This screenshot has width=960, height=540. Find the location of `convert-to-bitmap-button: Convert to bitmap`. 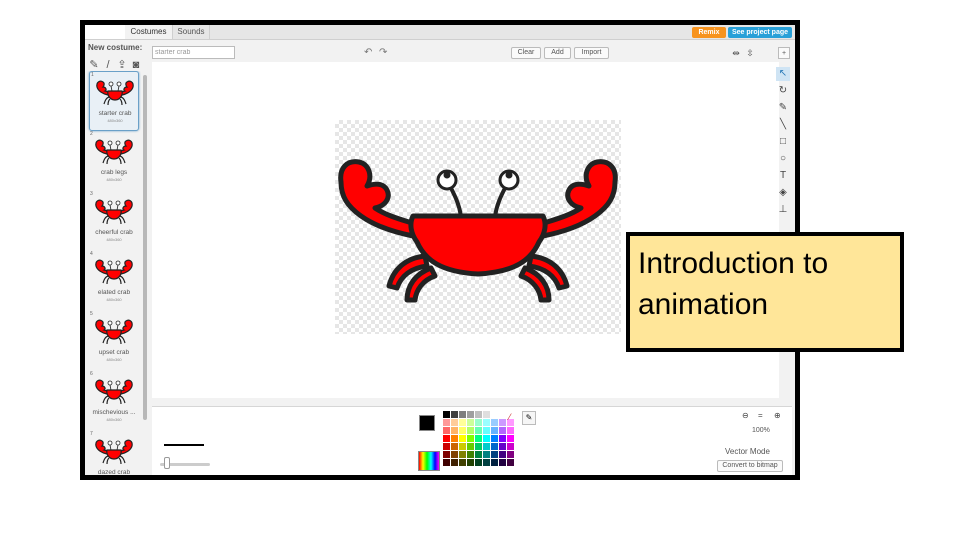

convert-to-bitmap-button: Convert to bitmap is located at coordinates (750, 466).